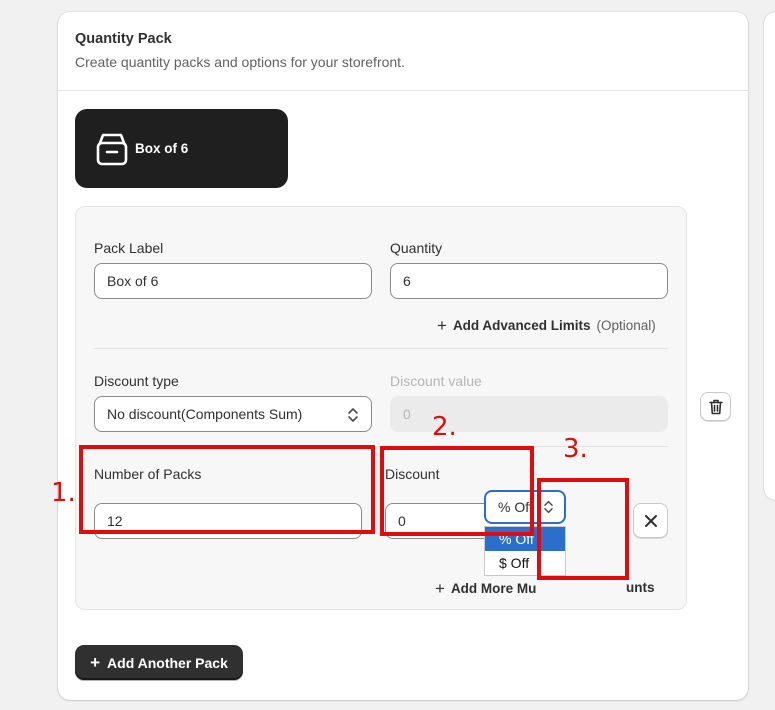 The image size is (775, 710). I want to click on add-another-pack-button: + Add Another Pack, so click(159, 662).